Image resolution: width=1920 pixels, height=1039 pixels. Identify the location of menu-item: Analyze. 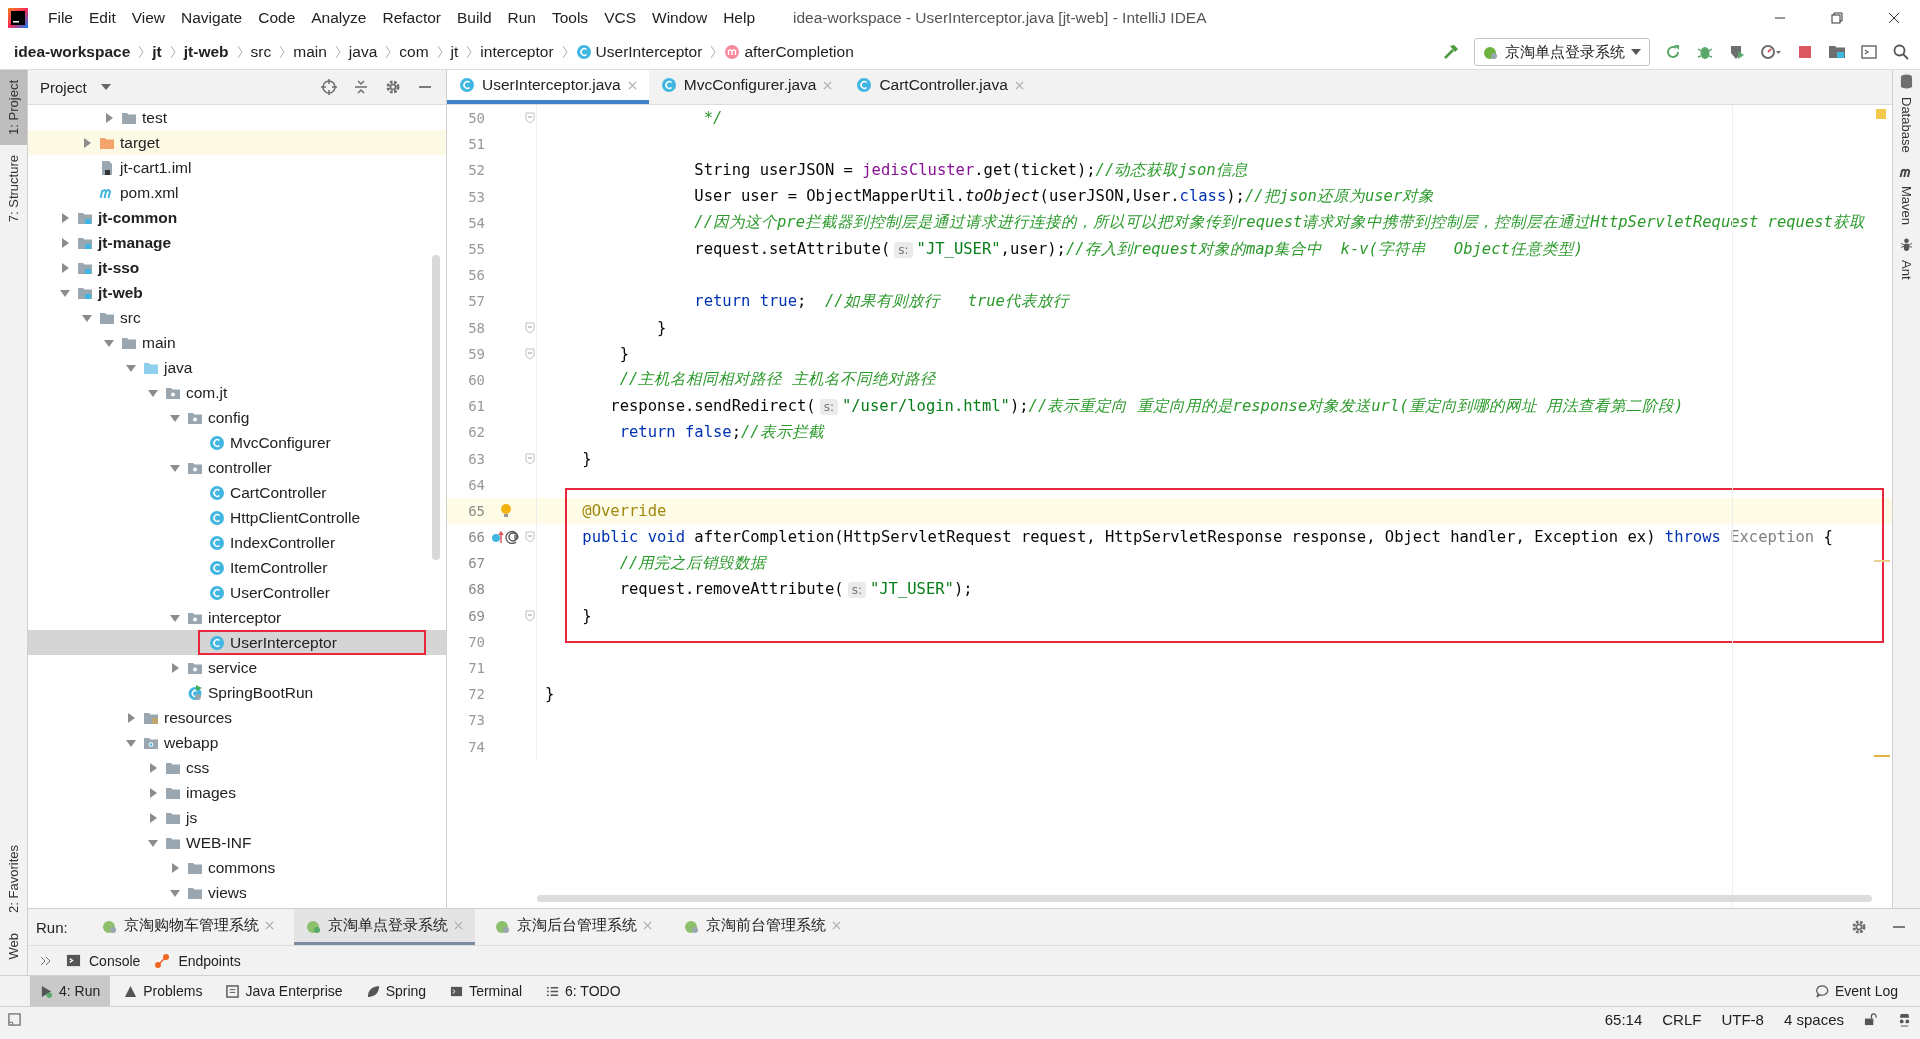
(339, 17).